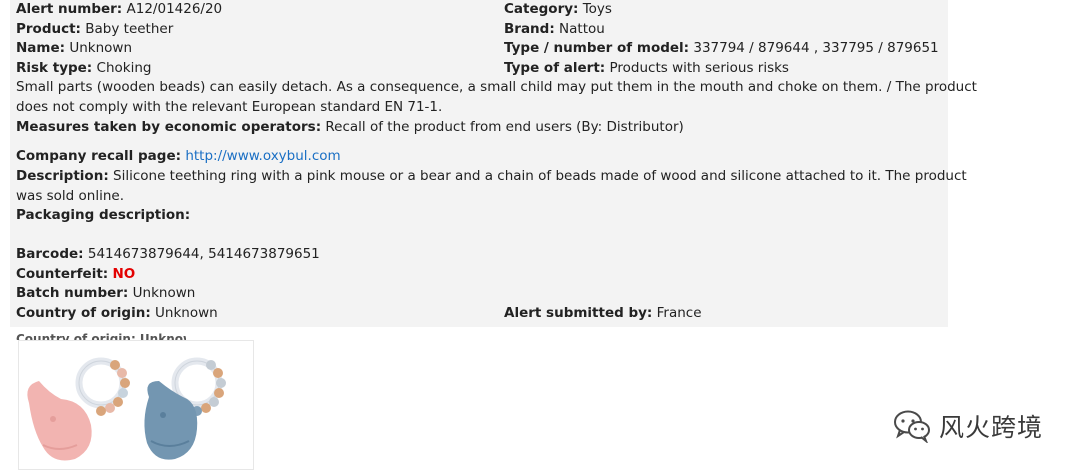 The image size is (1080, 474). Describe the element at coordinates (203, 254) in the screenshot. I see `barcode-value: 5414673879644, 5414673879651` at that location.